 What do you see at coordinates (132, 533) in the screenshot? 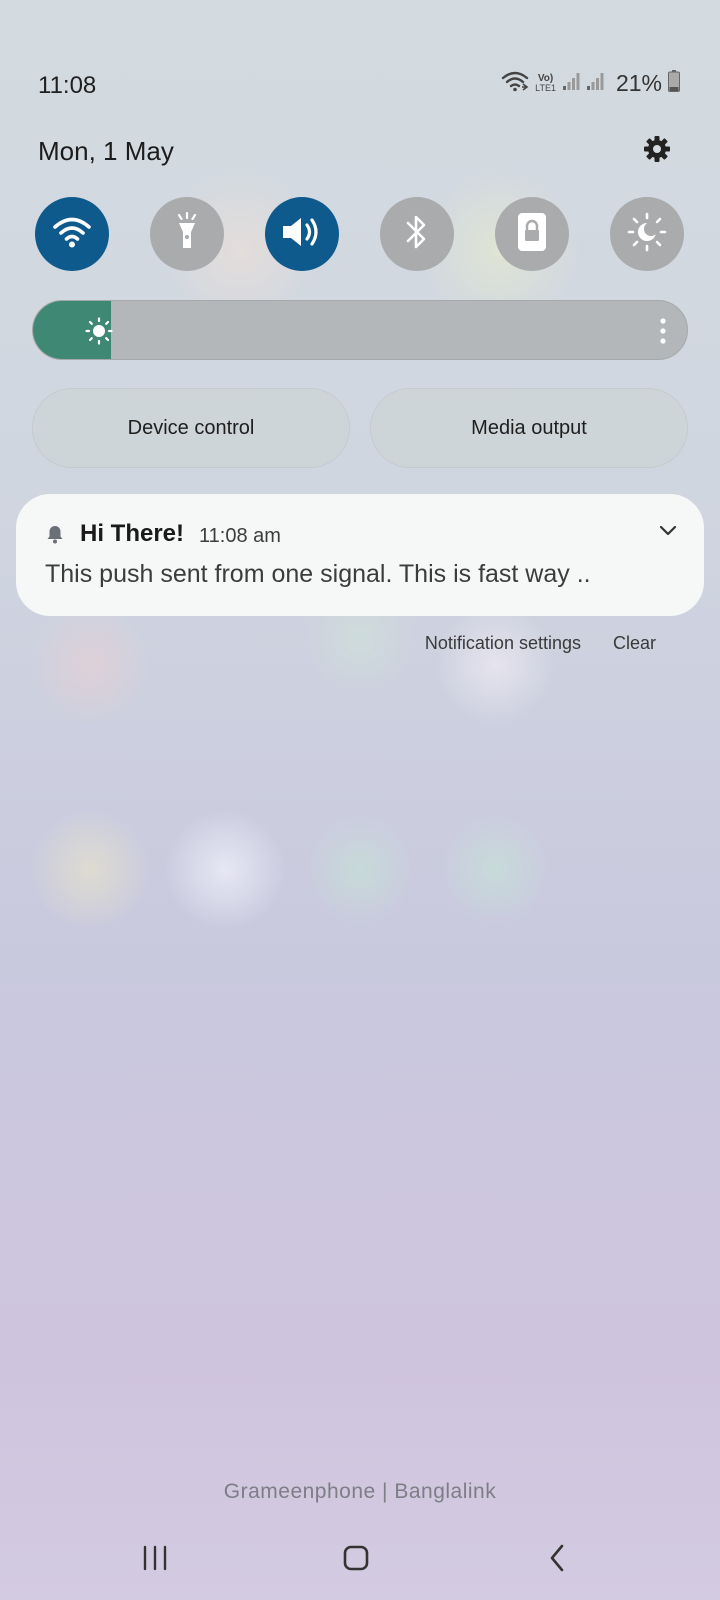
I see `notification-title: Hi There!` at bounding box center [132, 533].